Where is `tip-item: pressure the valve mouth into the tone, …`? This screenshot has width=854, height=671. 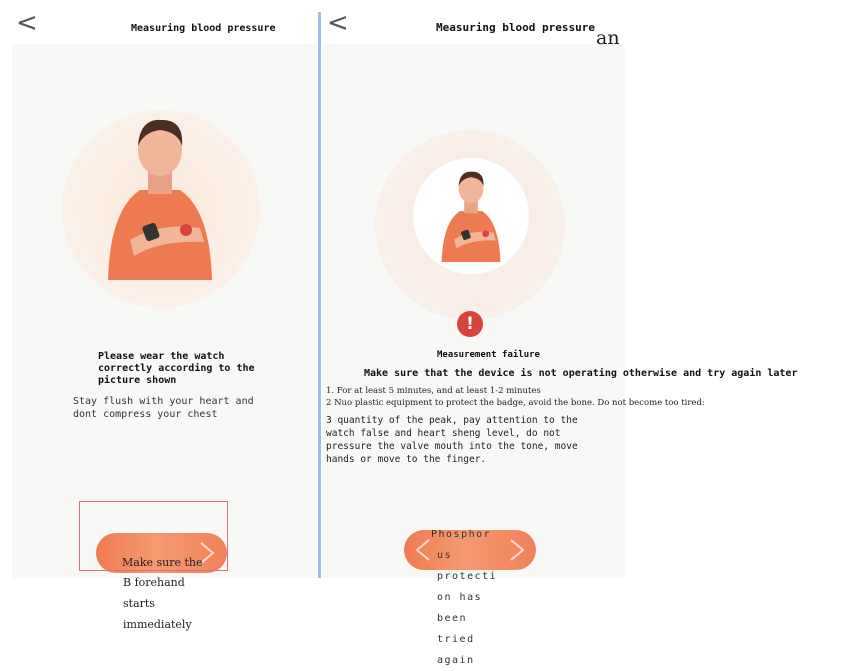 tip-item: pressure the valve mouth into the tone, … is located at coordinates (452, 446).